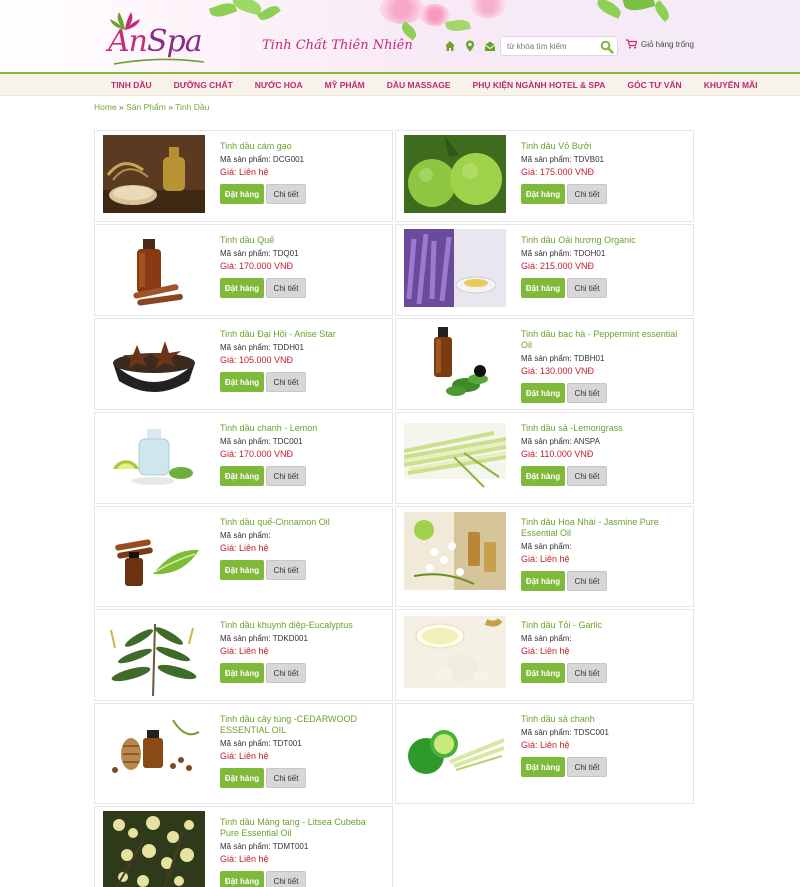  Describe the element at coordinates (455, 652) in the screenshot. I see `product-image-garlic` at that location.